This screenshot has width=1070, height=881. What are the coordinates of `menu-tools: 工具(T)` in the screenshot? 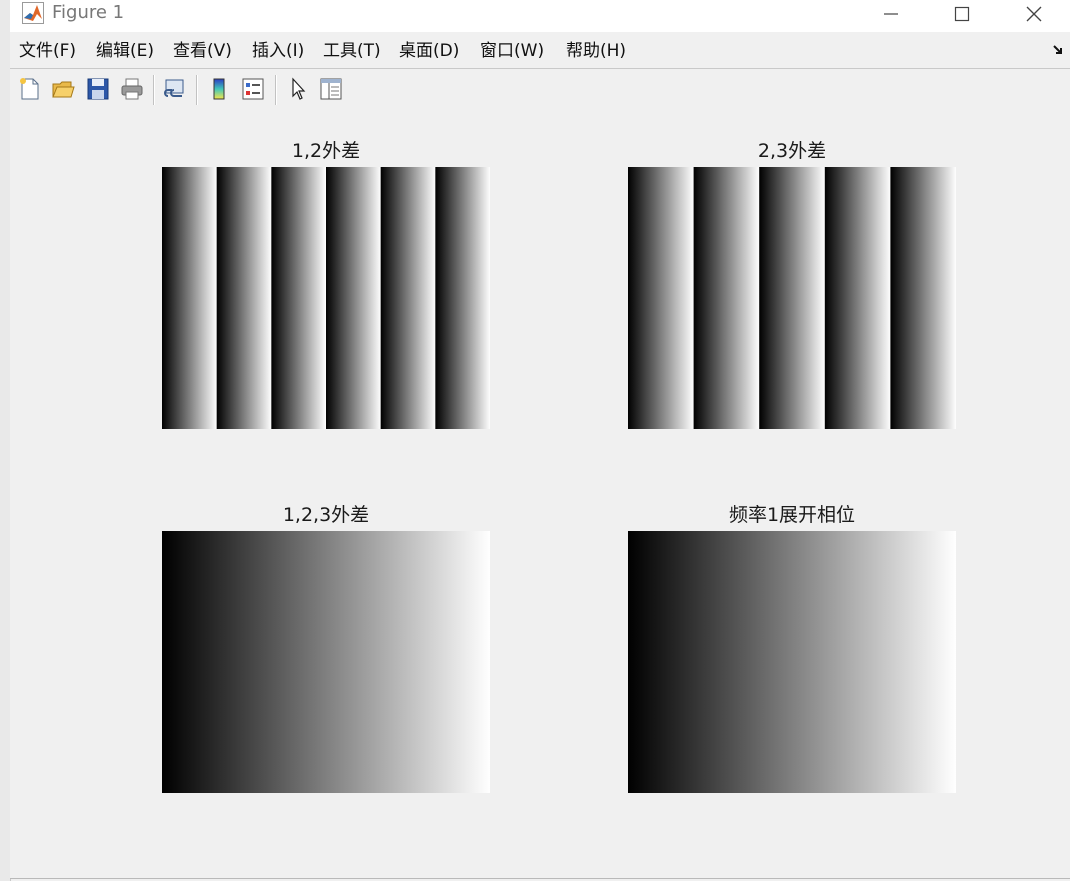 It's located at (352, 51).